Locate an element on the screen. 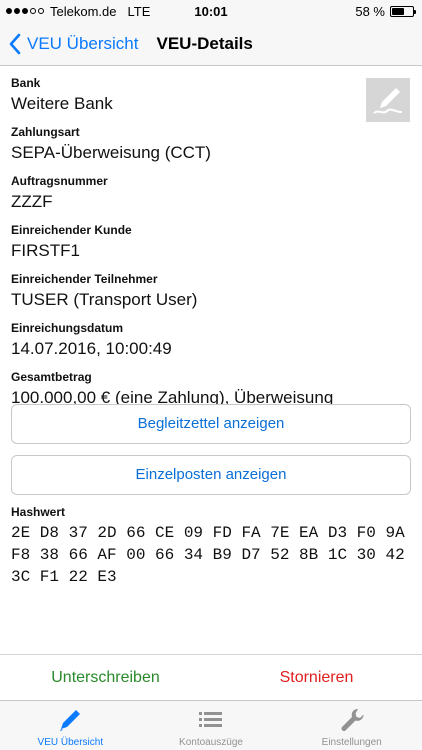 Image resolution: width=422 pixels, height=750 pixels. sign-button: Unterschreiben is located at coordinates (105, 677).